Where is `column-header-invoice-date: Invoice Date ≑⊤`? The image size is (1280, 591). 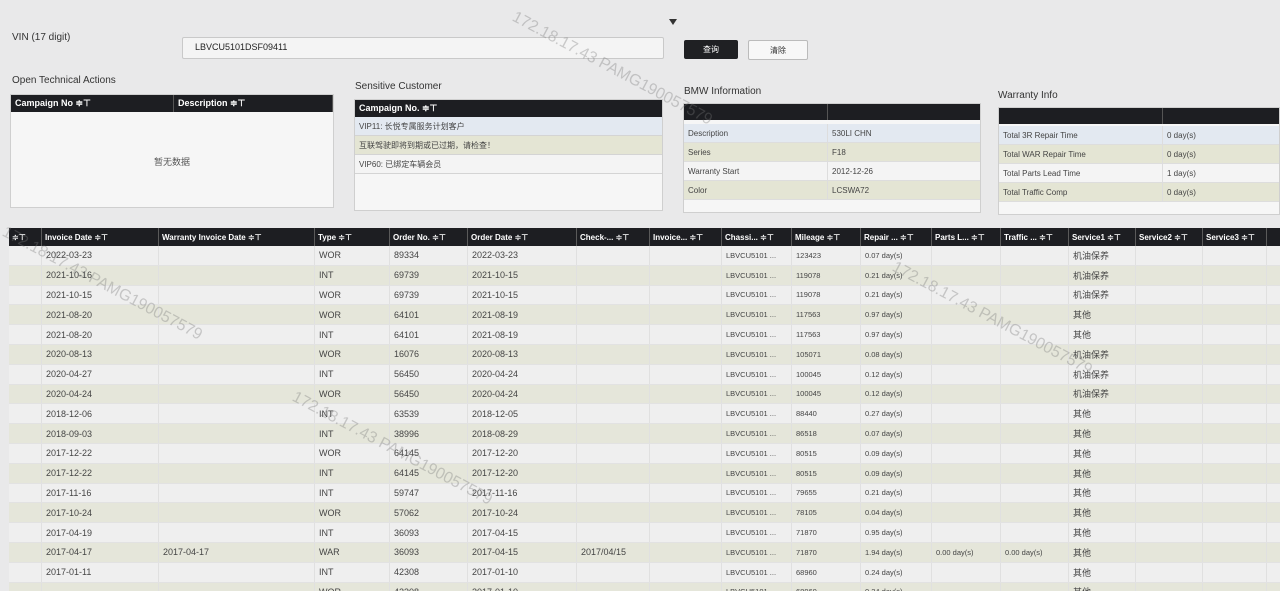 column-header-invoice-date: Invoice Date ≑⊤ is located at coordinates (100, 237).